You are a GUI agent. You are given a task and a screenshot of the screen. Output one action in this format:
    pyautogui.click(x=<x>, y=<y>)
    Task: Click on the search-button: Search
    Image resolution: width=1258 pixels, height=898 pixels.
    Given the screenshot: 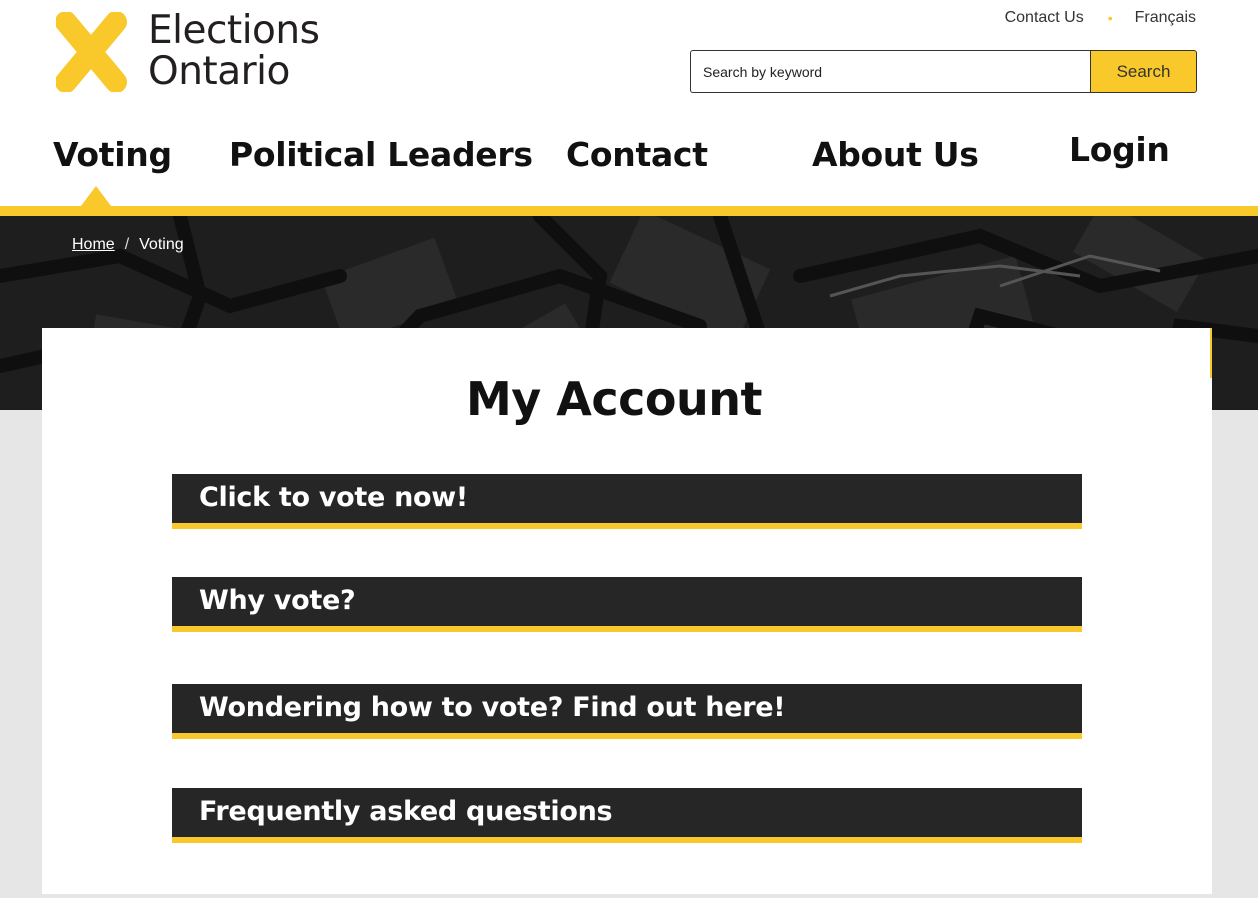 What is the action you would take?
    pyautogui.click(x=1143, y=71)
    